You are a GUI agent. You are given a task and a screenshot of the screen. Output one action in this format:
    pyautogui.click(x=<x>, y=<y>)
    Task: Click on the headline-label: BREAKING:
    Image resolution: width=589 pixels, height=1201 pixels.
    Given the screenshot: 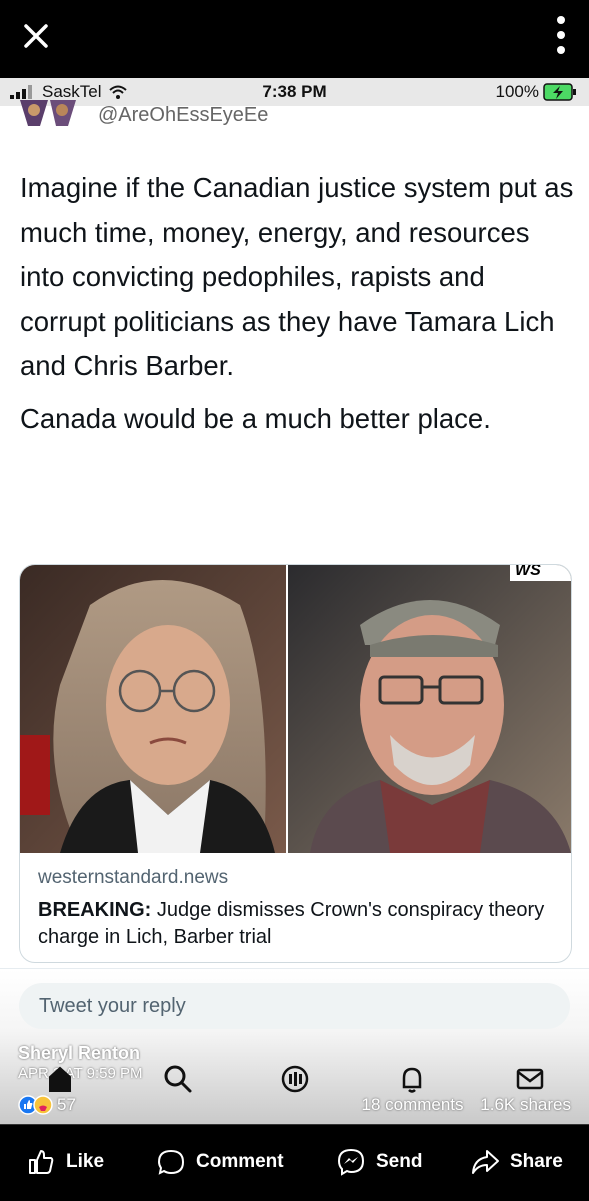 What is the action you would take?
    pyautogui.click(x=95, y=910)
    